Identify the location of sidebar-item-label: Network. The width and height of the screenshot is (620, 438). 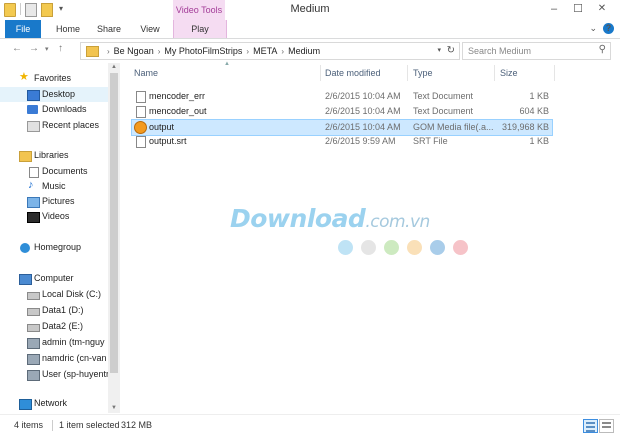
(51, 403).